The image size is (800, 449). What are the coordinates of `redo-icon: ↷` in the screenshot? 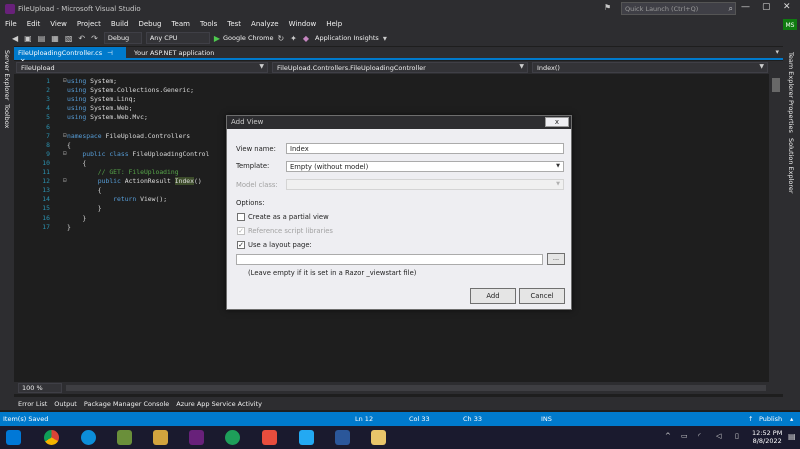 It's located at (94, 38).